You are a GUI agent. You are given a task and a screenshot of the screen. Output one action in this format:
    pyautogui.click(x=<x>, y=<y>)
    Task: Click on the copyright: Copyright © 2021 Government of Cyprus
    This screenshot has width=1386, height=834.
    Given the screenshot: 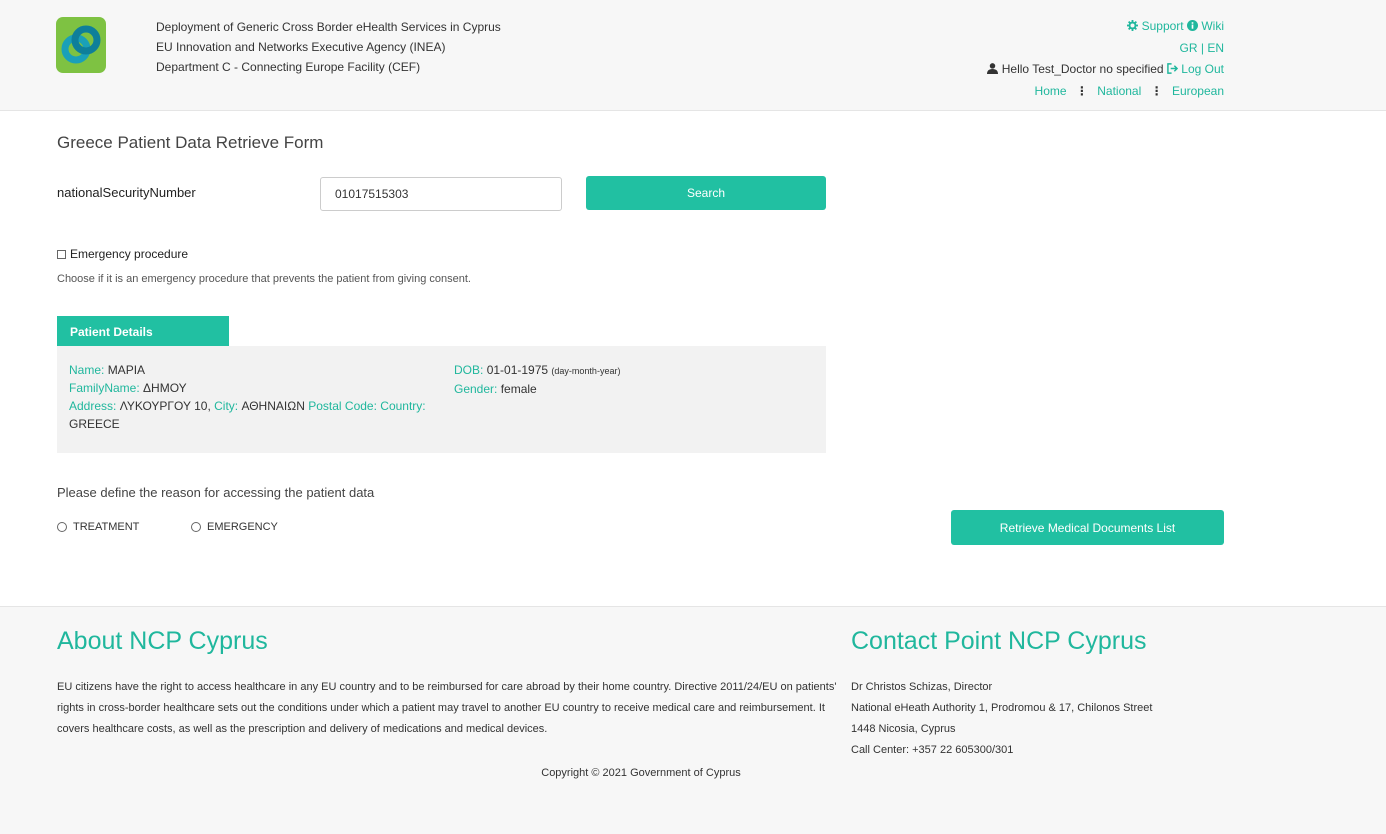 What is the action you would take?
    pyautogui.click(x=641, y=773)
    